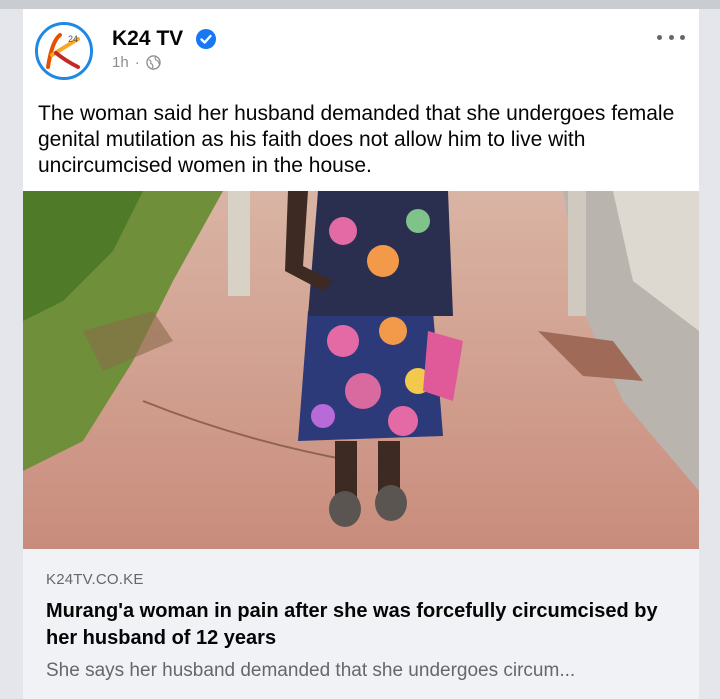 The height and width of the screenshot is (699, 720). I want to click on globe-icon, so click(153, 62).